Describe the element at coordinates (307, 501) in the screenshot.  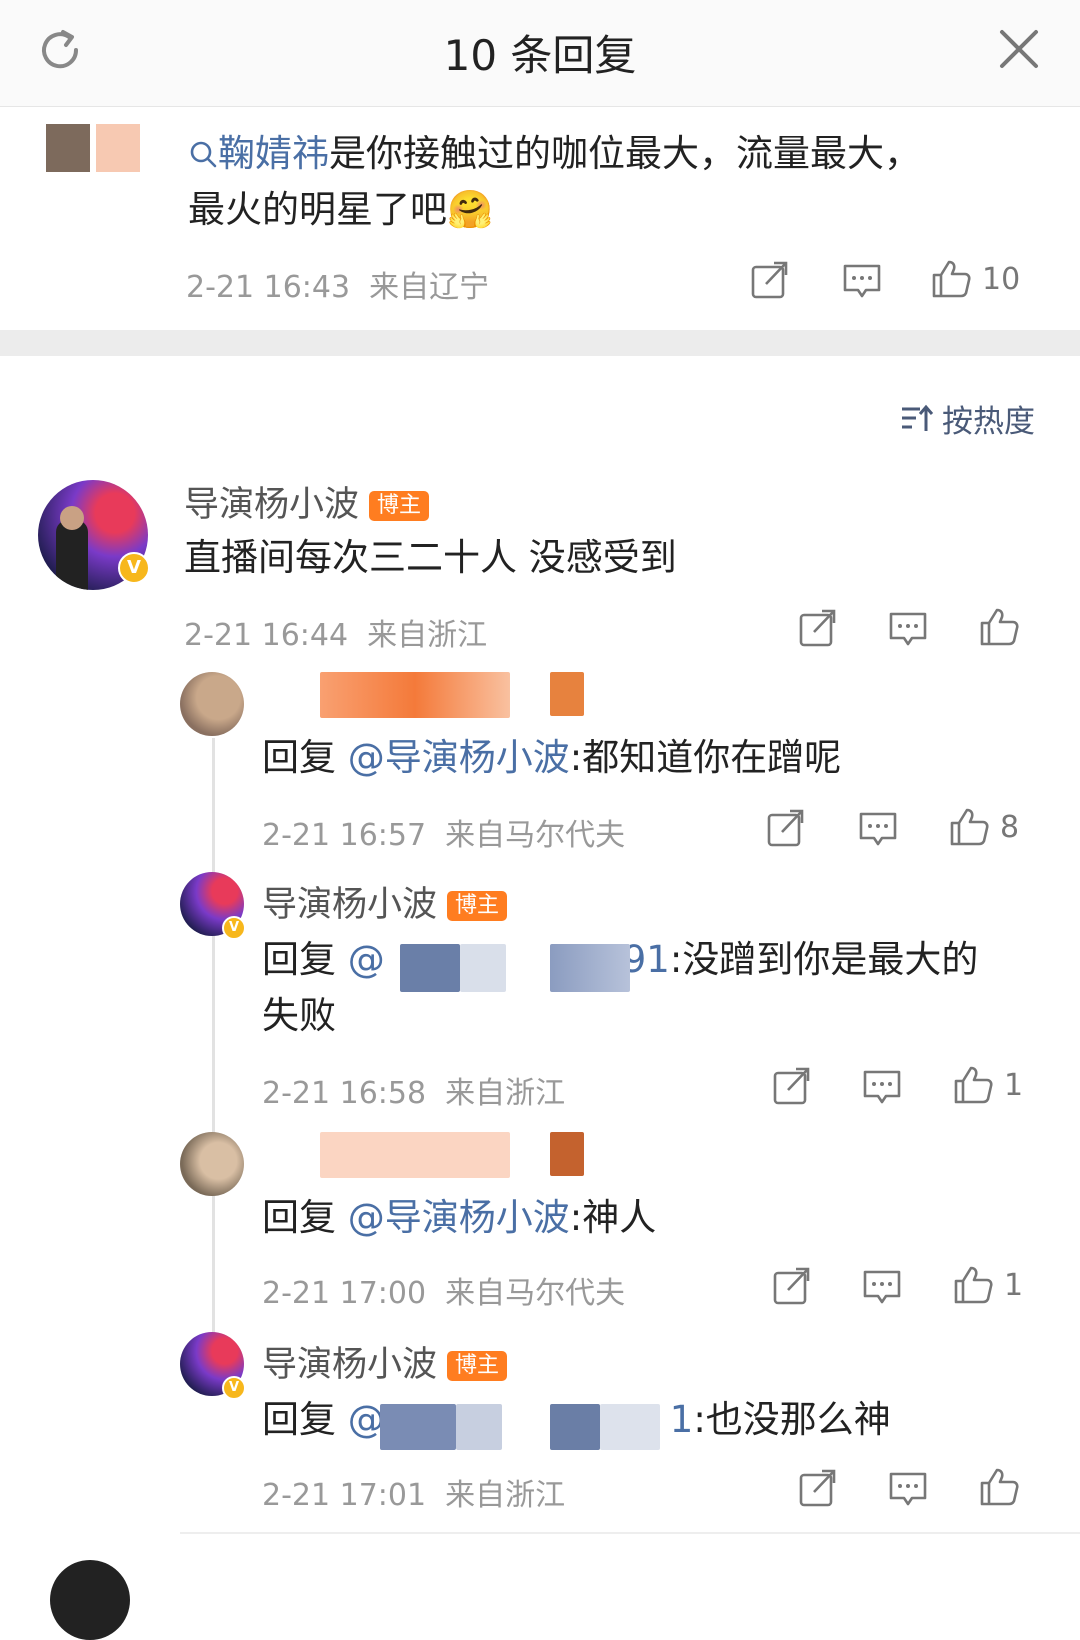
I see `comment-author: 导演杨小波 博主` at that location.